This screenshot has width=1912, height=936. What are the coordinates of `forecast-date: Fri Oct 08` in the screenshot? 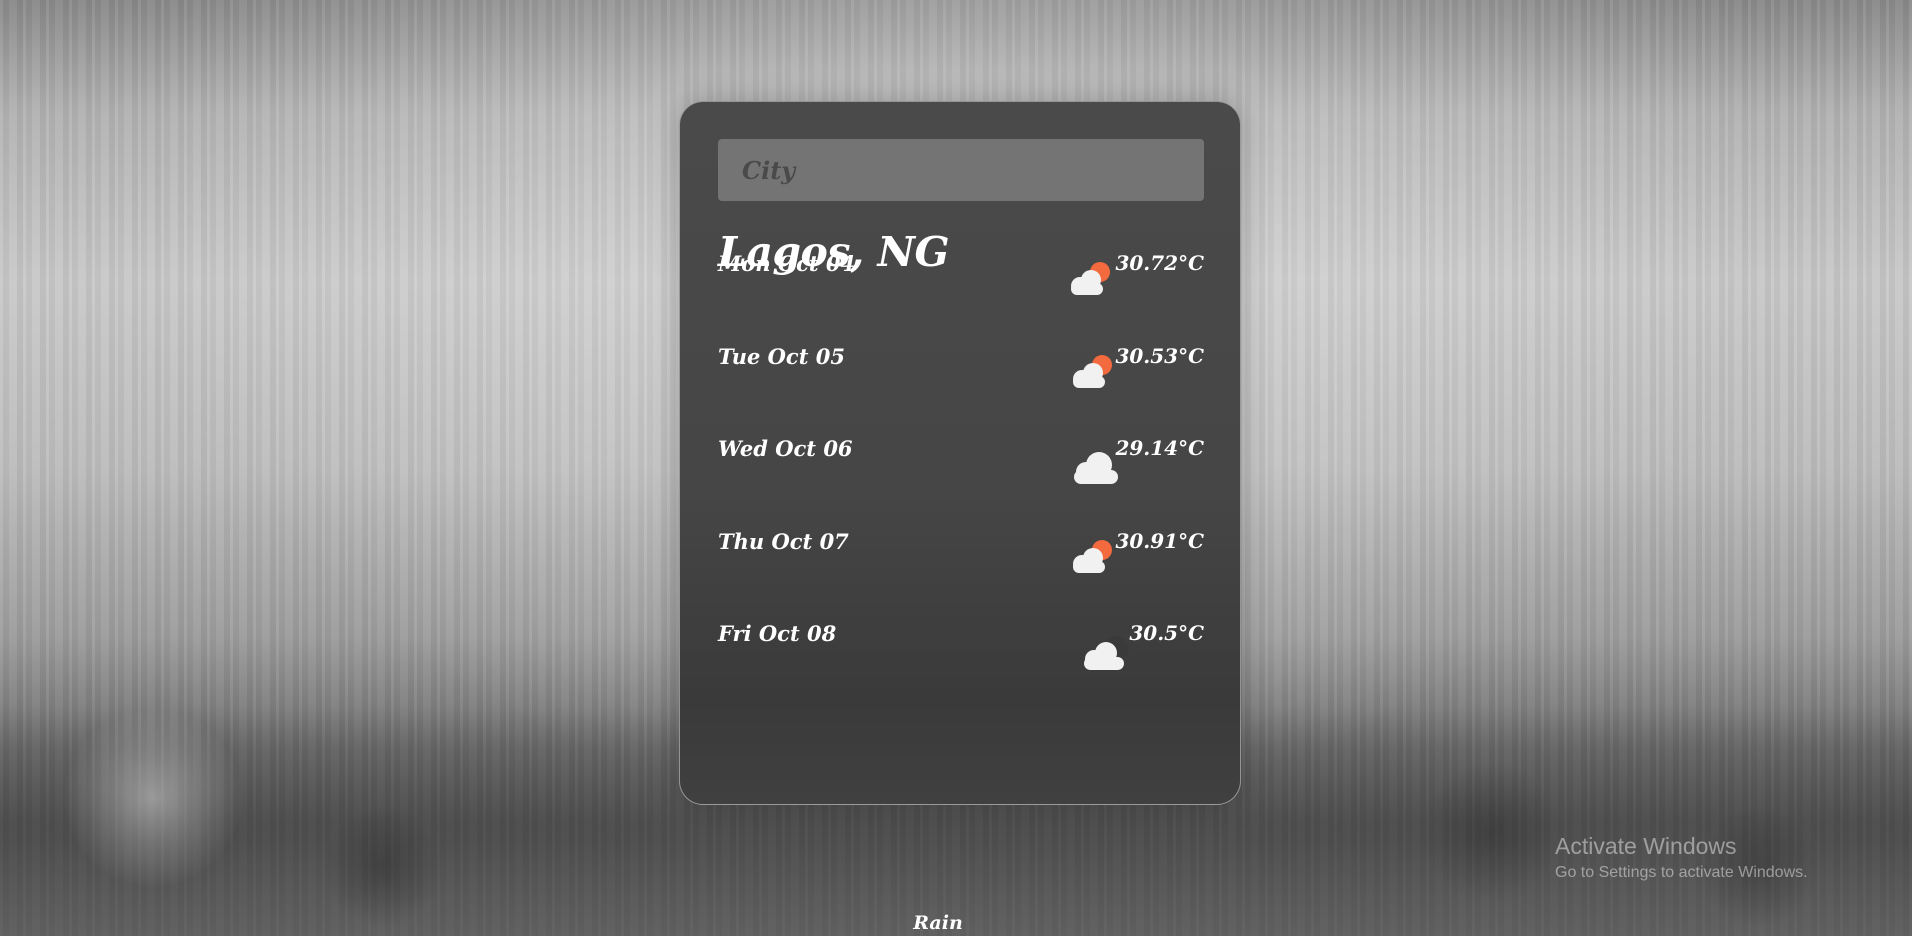 It's located at (777, 633).